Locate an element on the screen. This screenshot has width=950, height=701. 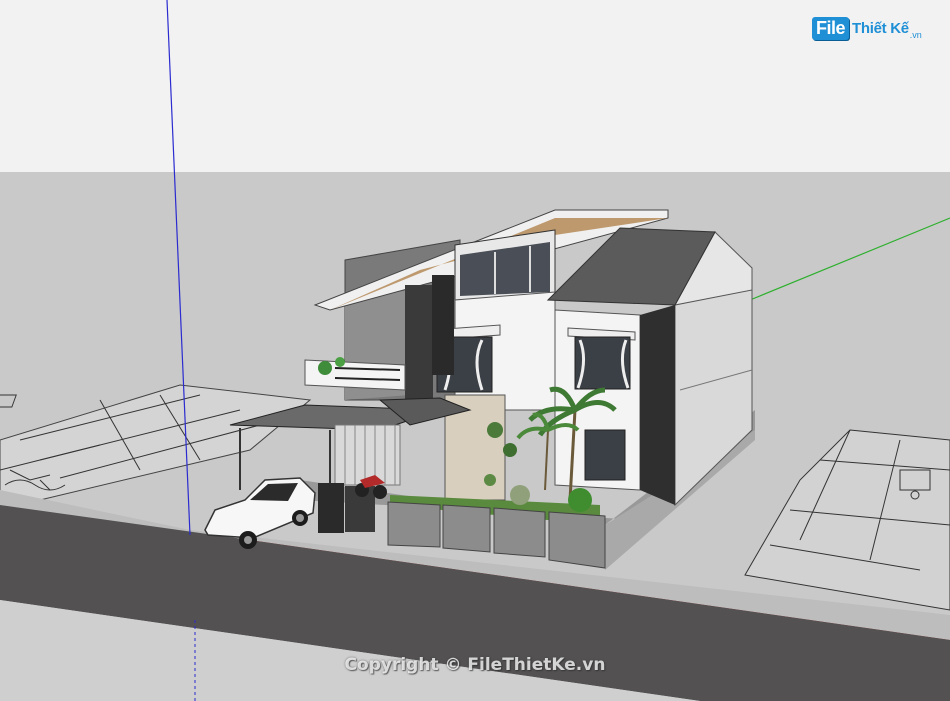
dark-column-panel is located at coordinates (419, 347).